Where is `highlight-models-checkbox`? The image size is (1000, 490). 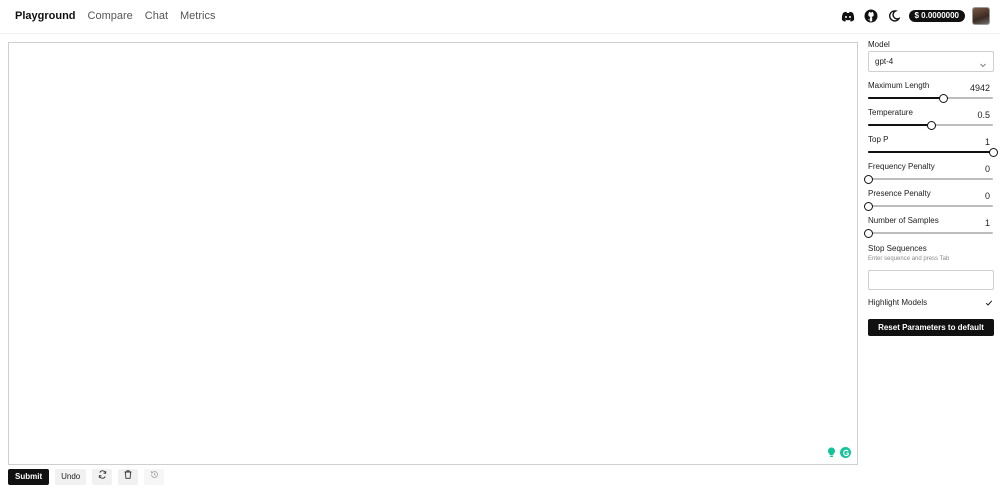
highlight-models-checkbox is located at coordinates (988, 302).